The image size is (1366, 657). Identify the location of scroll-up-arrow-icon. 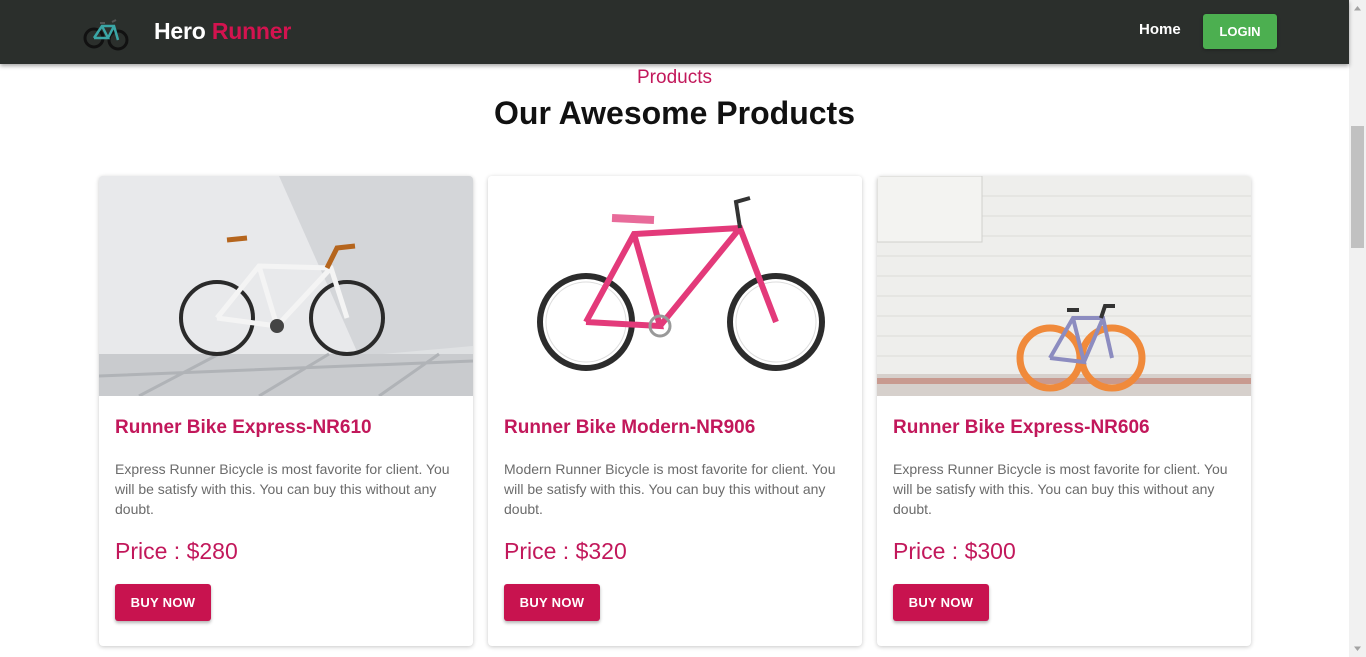
(1357, 8).